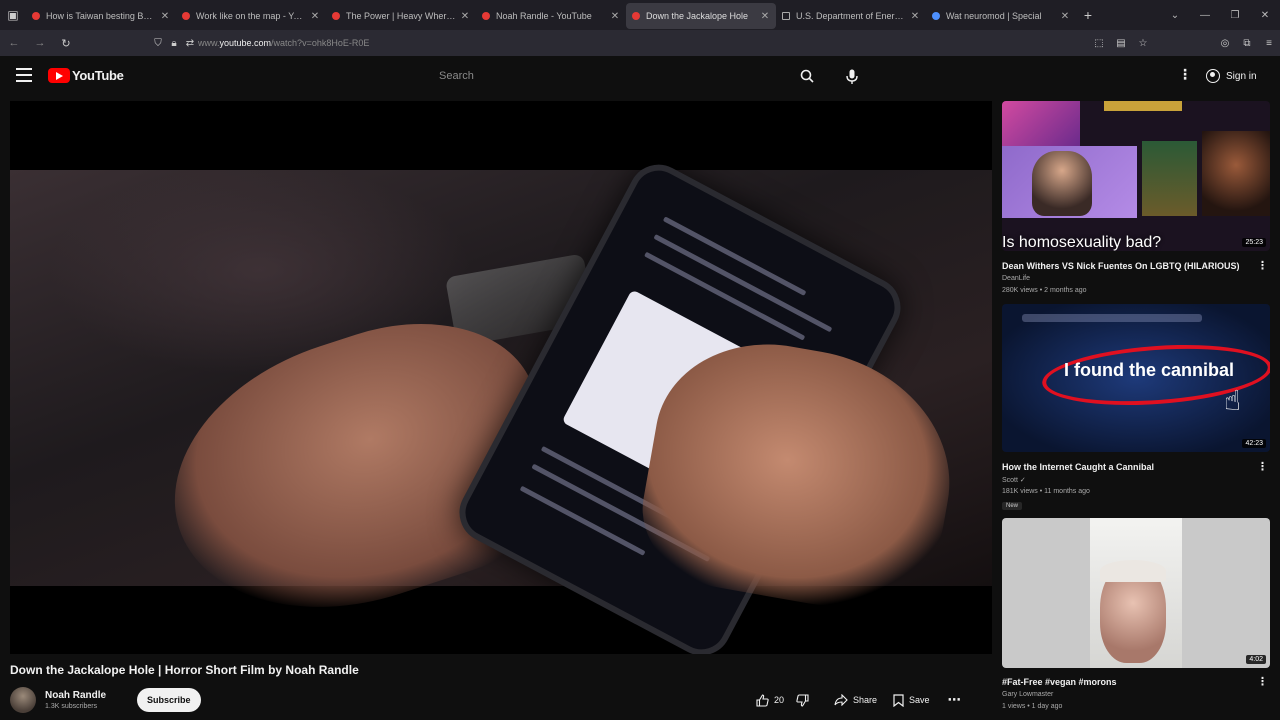  Describe the element at coordinates (1027, 694) in the screenshot. I see `related-channel-name: Gary Lowmaster` at that location.